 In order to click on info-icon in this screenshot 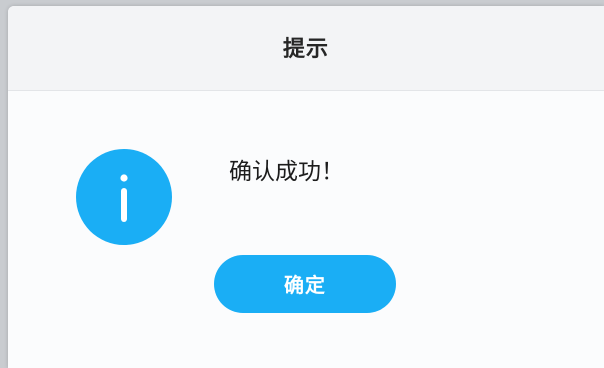, I will do `click(124, 197)`.